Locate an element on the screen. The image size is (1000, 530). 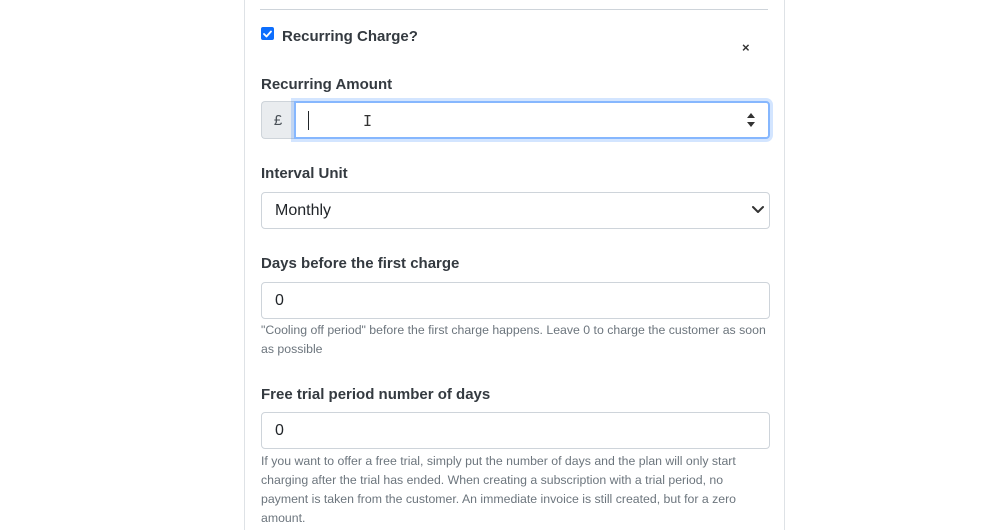
recurring-charge-row: Recurring Charge? is located at coordinates (339, 36).